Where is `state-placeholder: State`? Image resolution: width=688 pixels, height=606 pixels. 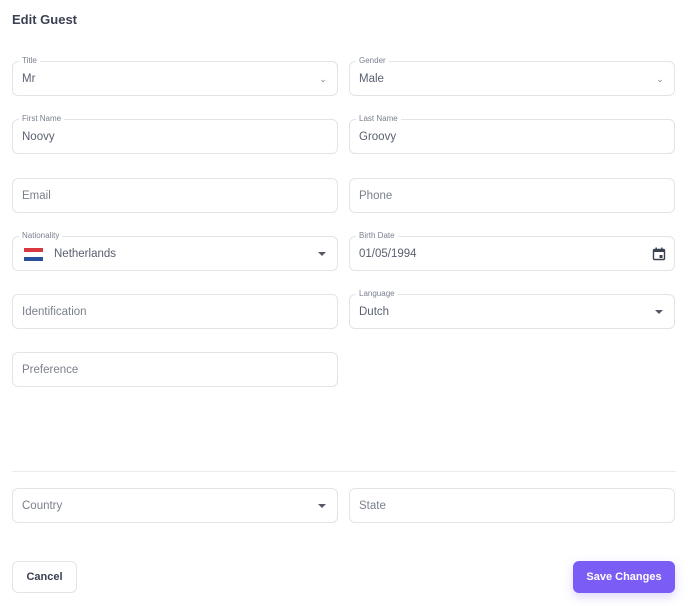 state-placeholder: State is located at coordinates (372, 506).